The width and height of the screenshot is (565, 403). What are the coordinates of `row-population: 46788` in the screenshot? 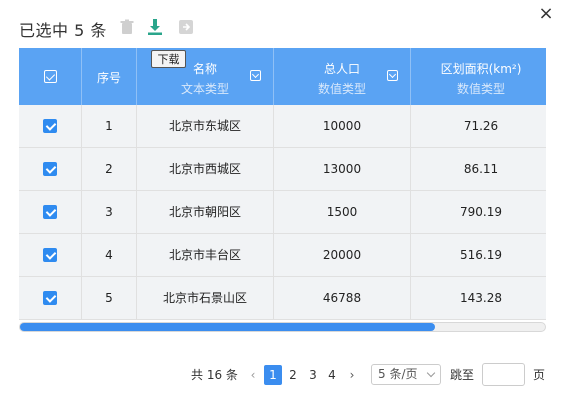 It's located at (342, 298).